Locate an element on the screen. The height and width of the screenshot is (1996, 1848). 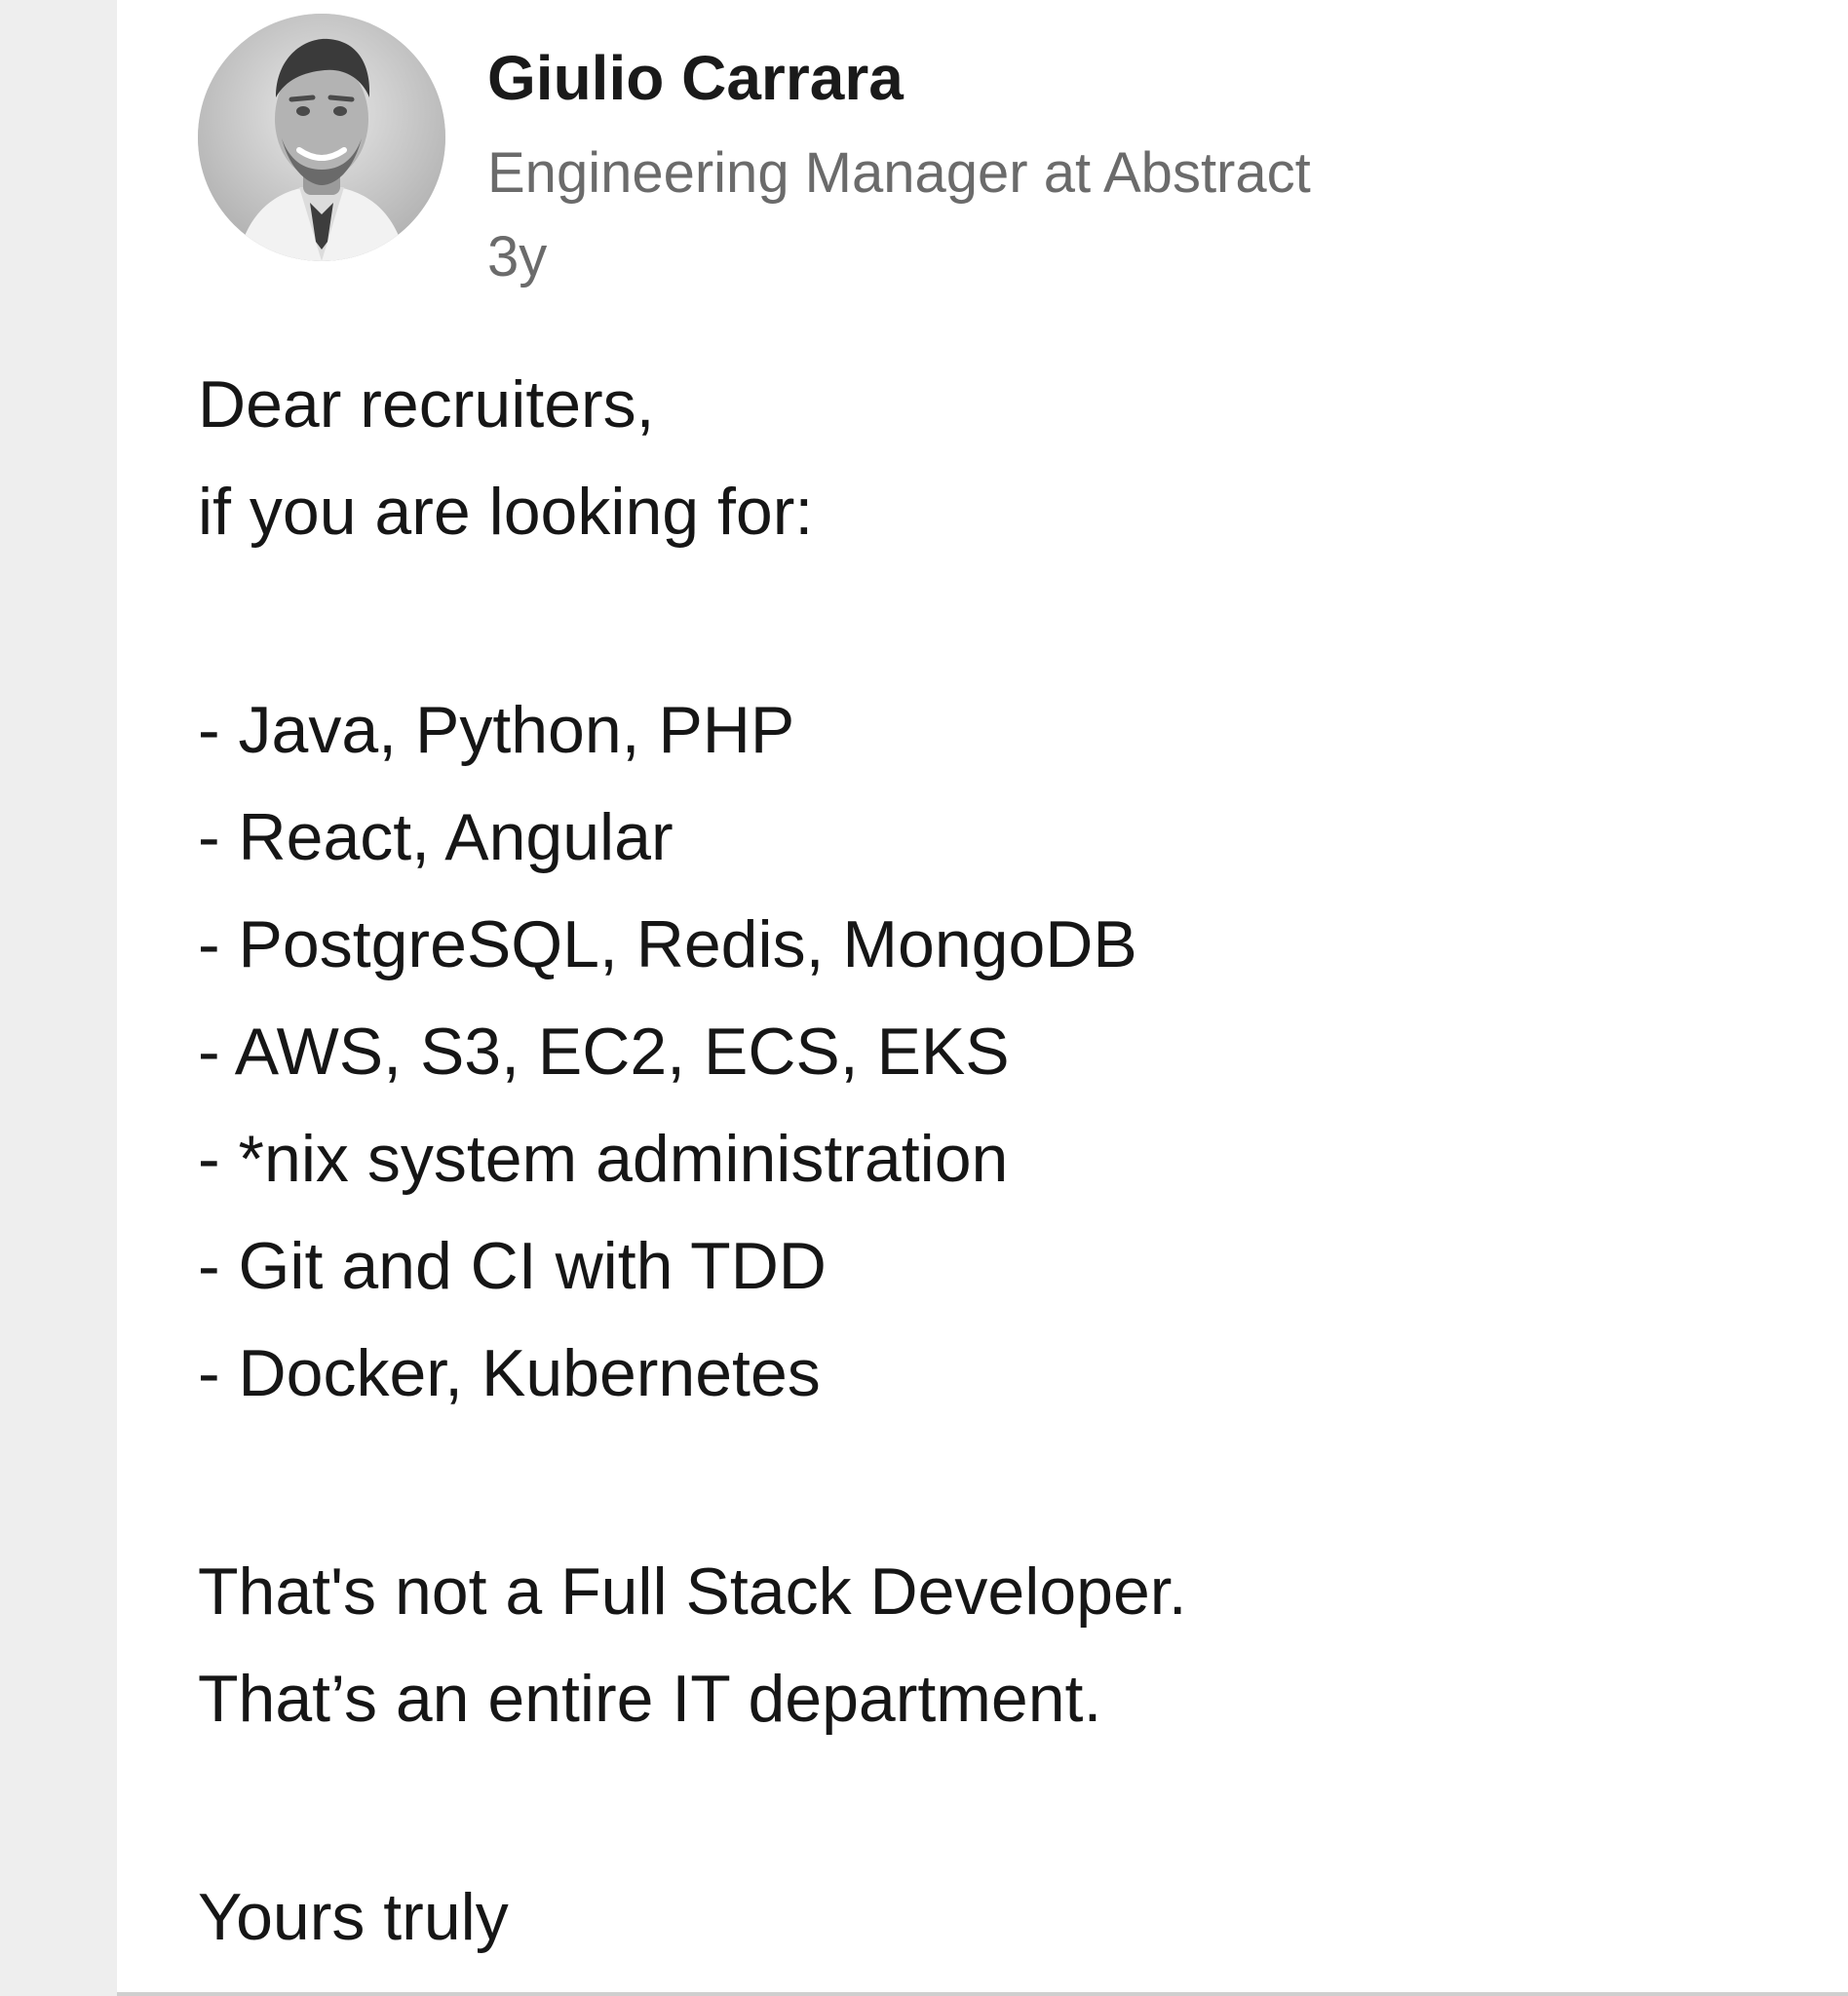
skill-list-item: - Docker, Kubernetes is located at coordinates (509, 1373).